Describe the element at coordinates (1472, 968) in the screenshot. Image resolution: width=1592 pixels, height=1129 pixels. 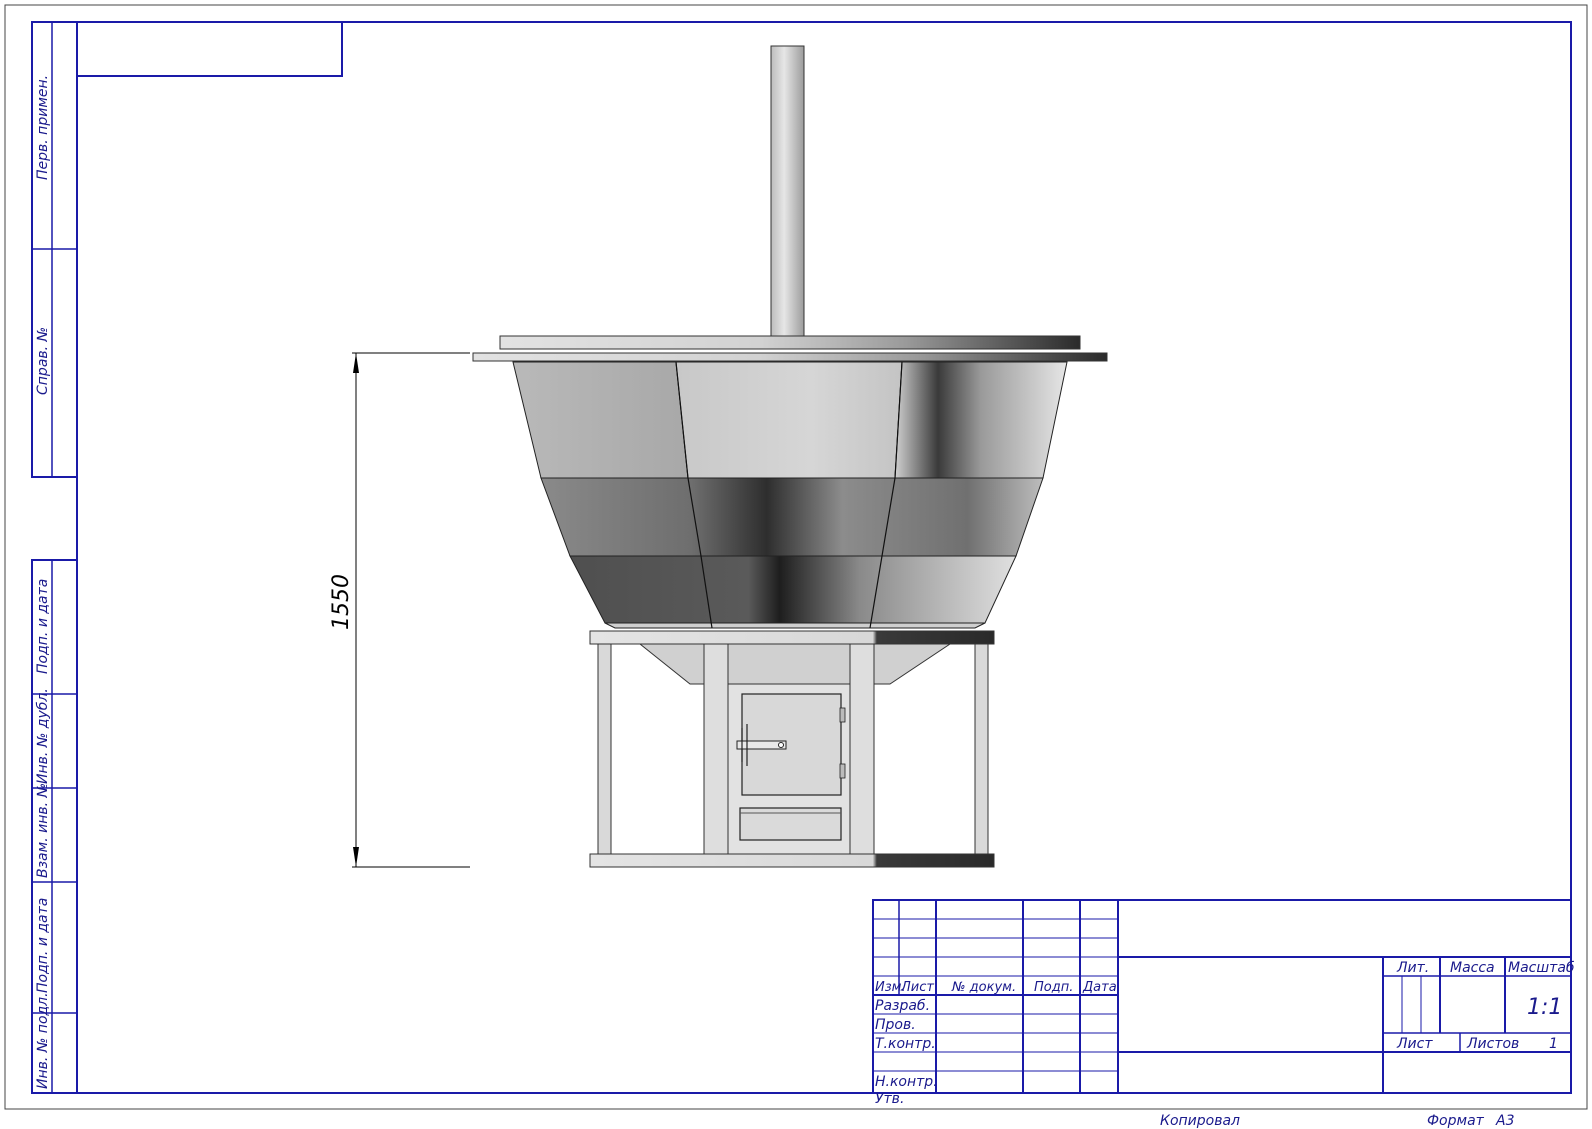
I see `tb-massa-label: Масса` at that location.